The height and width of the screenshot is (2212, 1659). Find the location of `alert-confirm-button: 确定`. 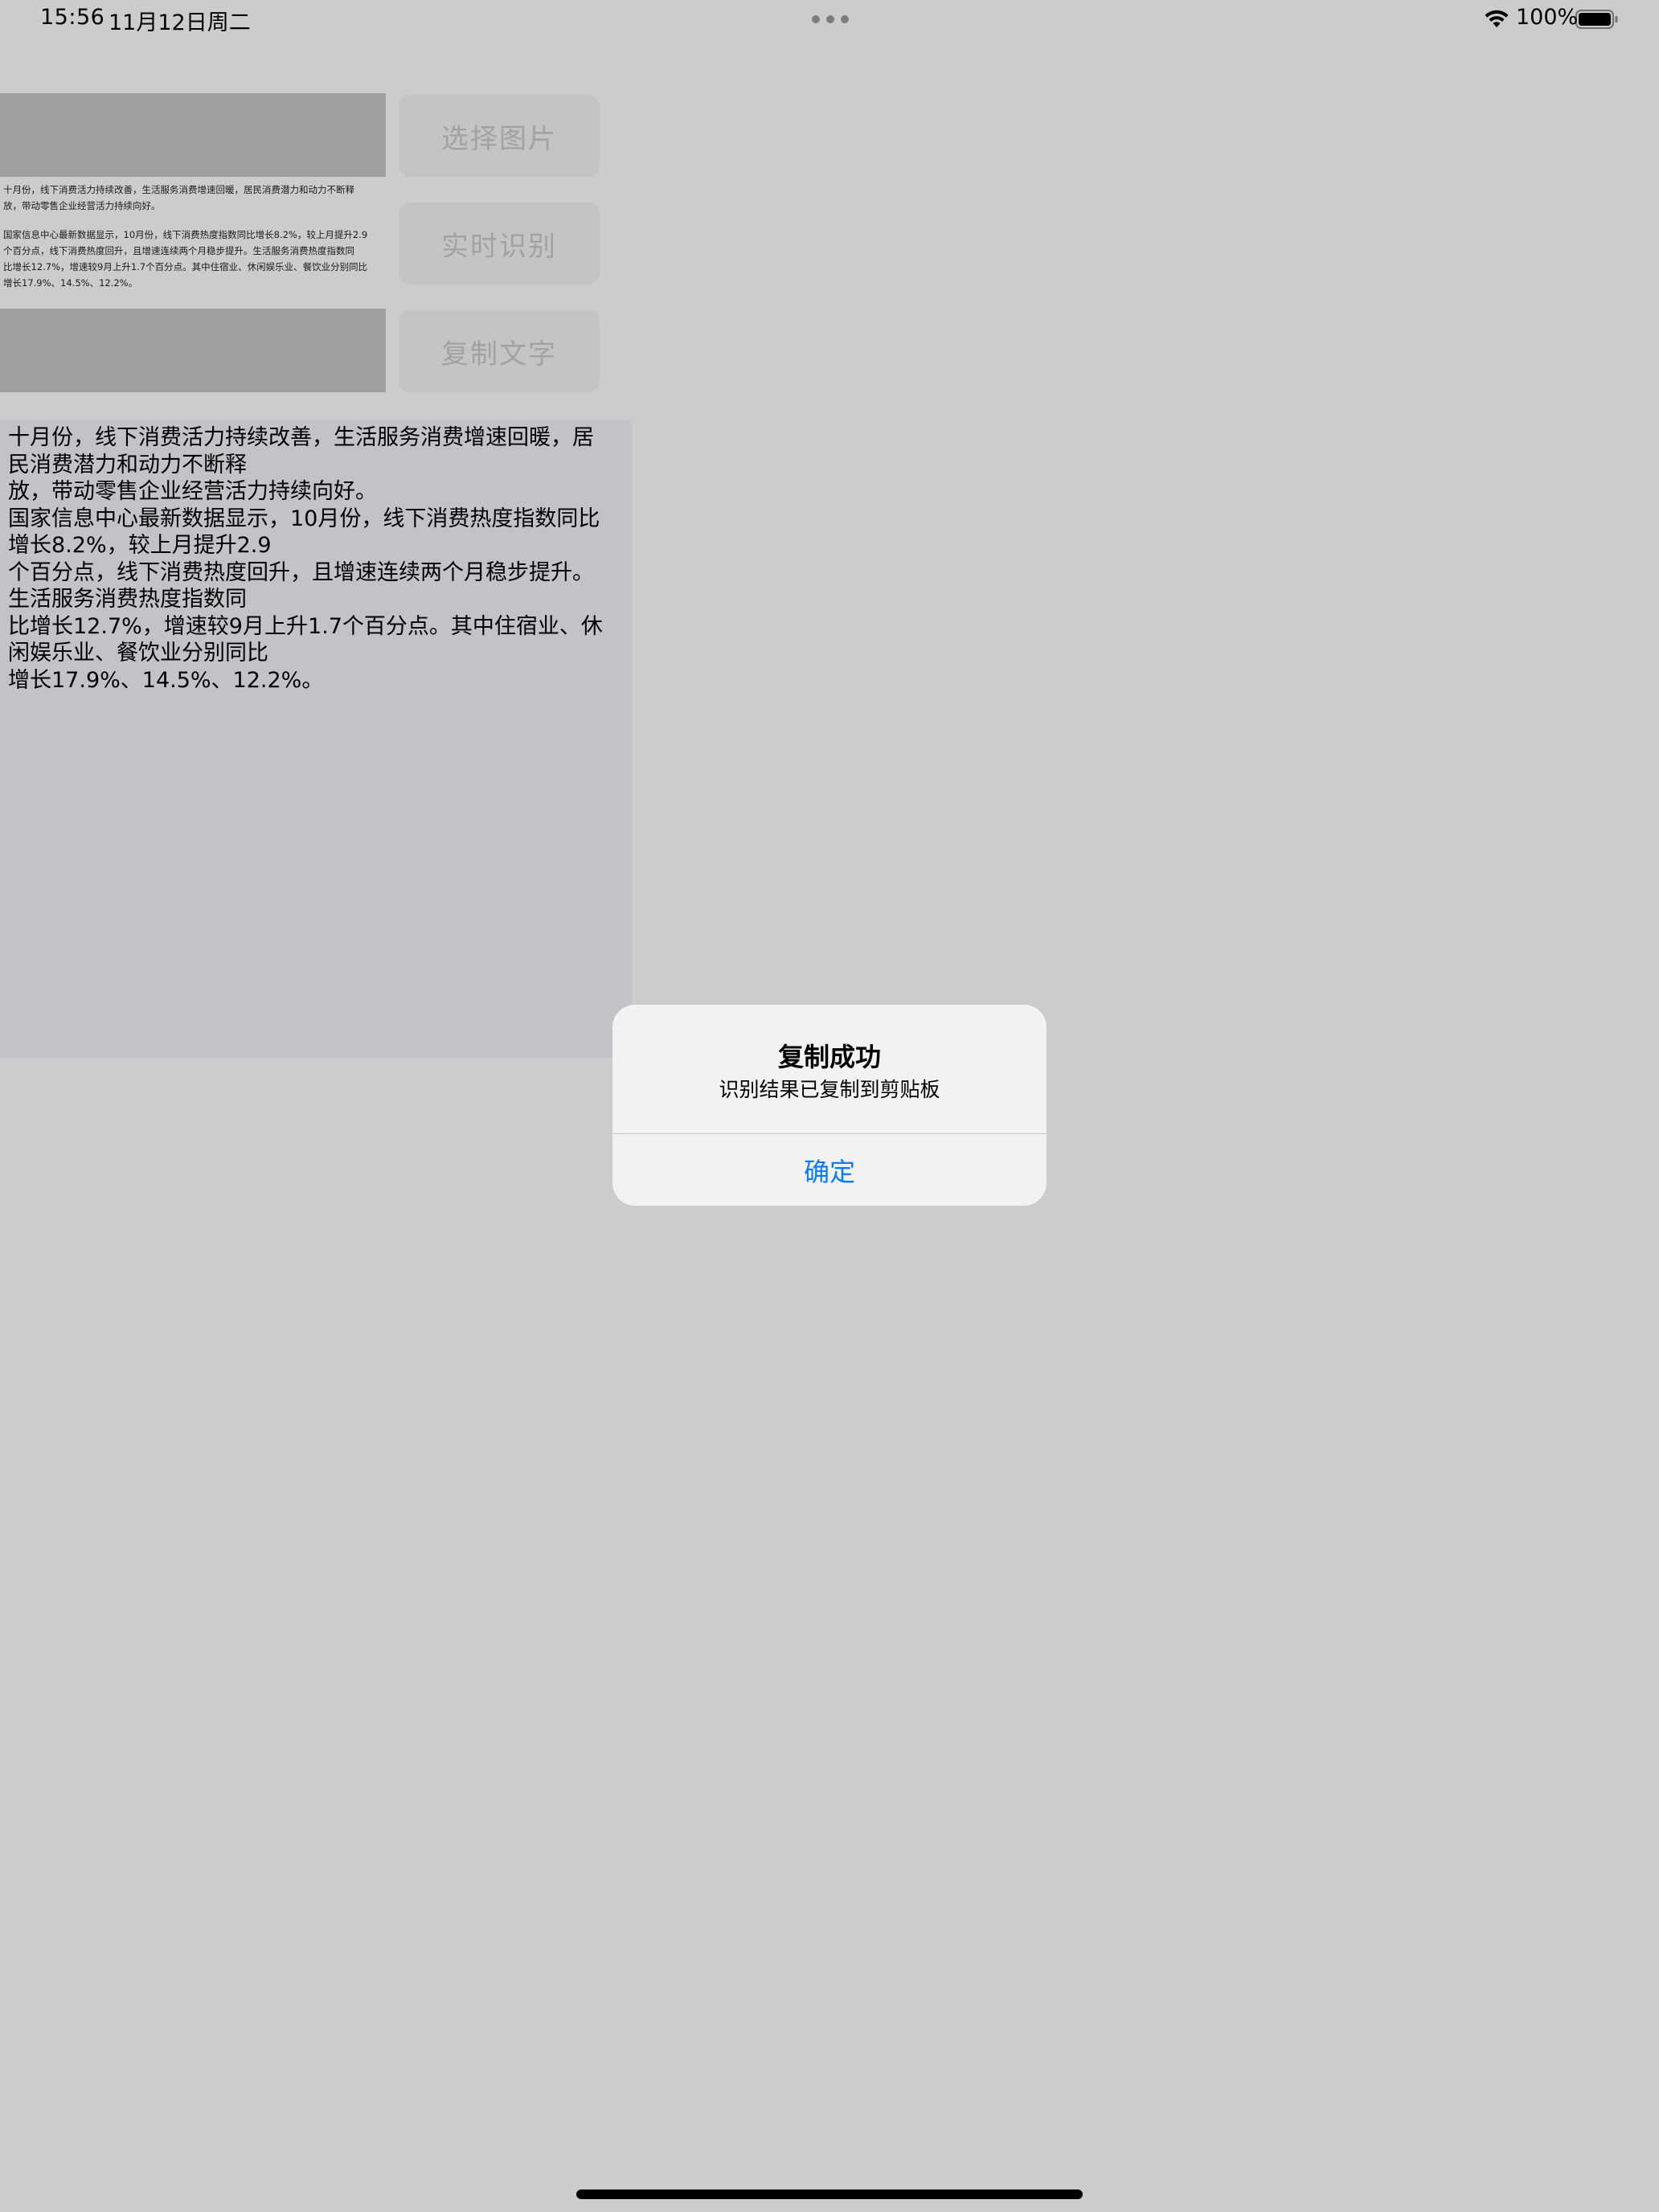

alert-confirm-button: 确定 is located at coordinates (829, 1170).